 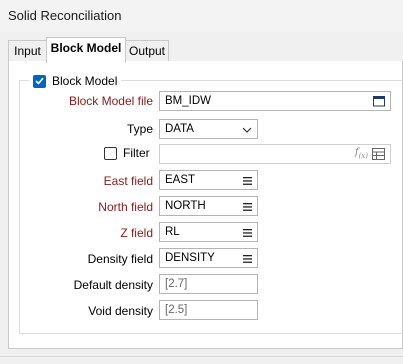 What do you see at coordinates (208, 232) in the screenshot?
I see `z-field-input: RL` at bounding box center [208, 232].